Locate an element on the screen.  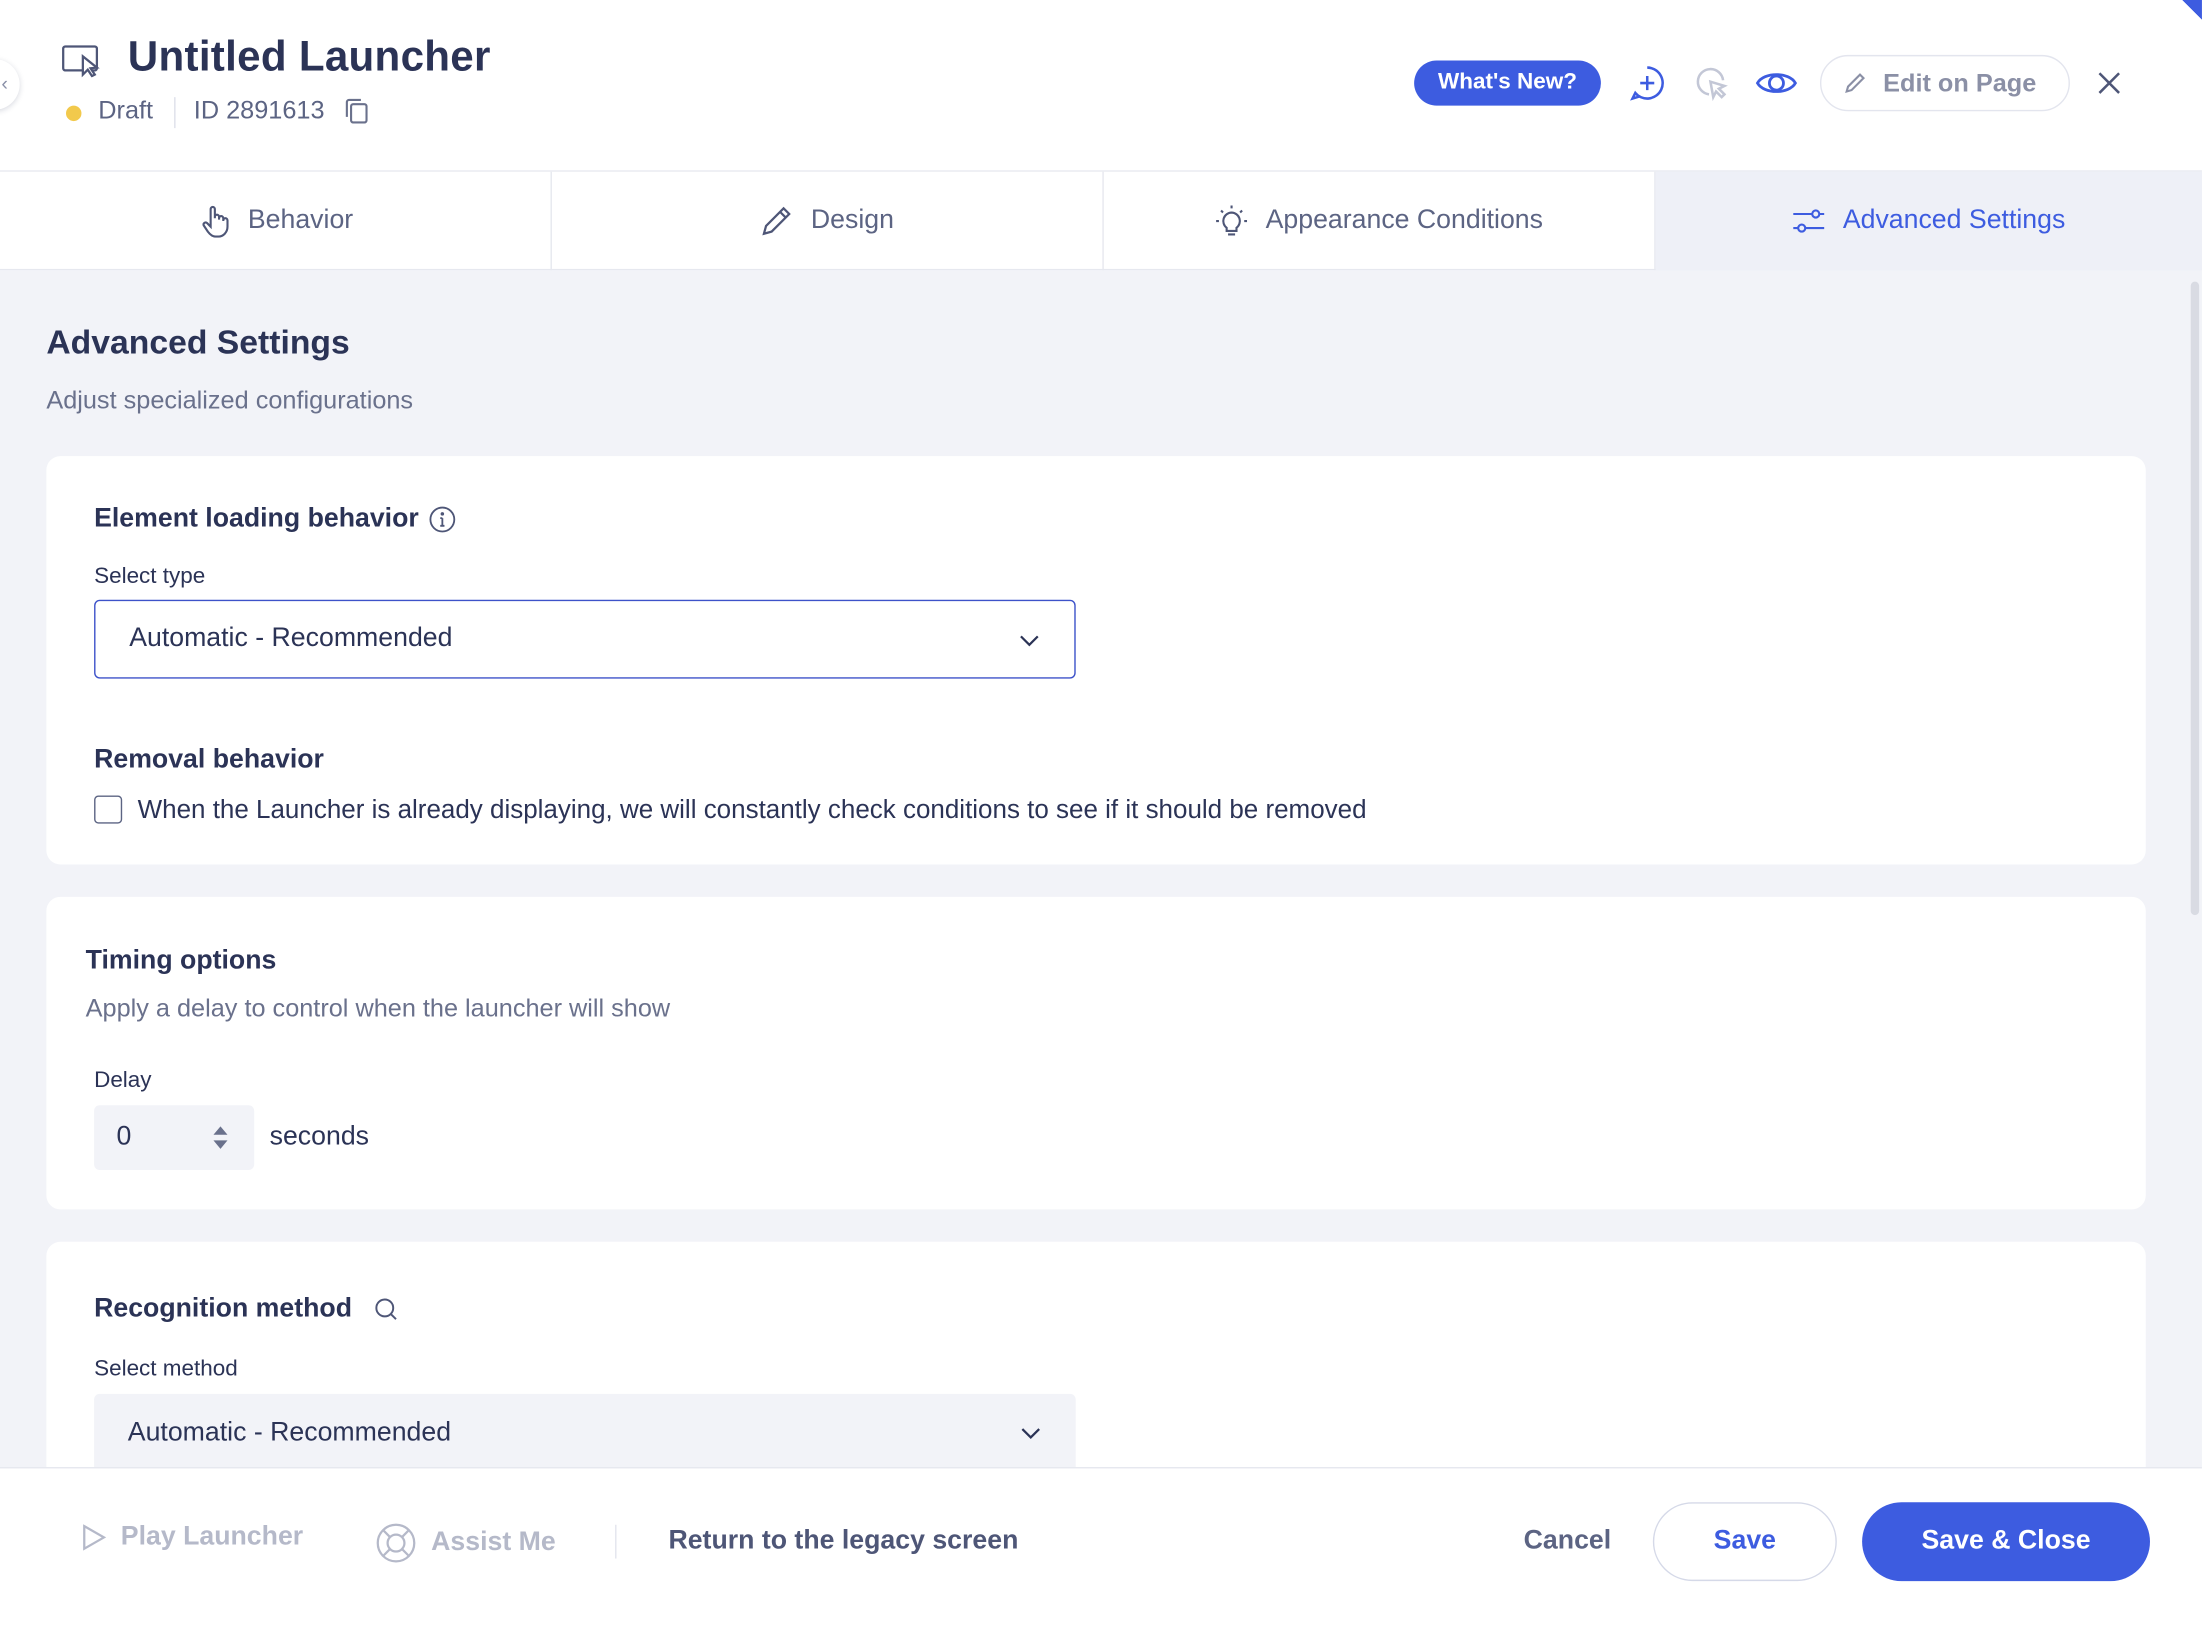
removal-behavior-title: Removal behavior is located at coordinates (209, 759).